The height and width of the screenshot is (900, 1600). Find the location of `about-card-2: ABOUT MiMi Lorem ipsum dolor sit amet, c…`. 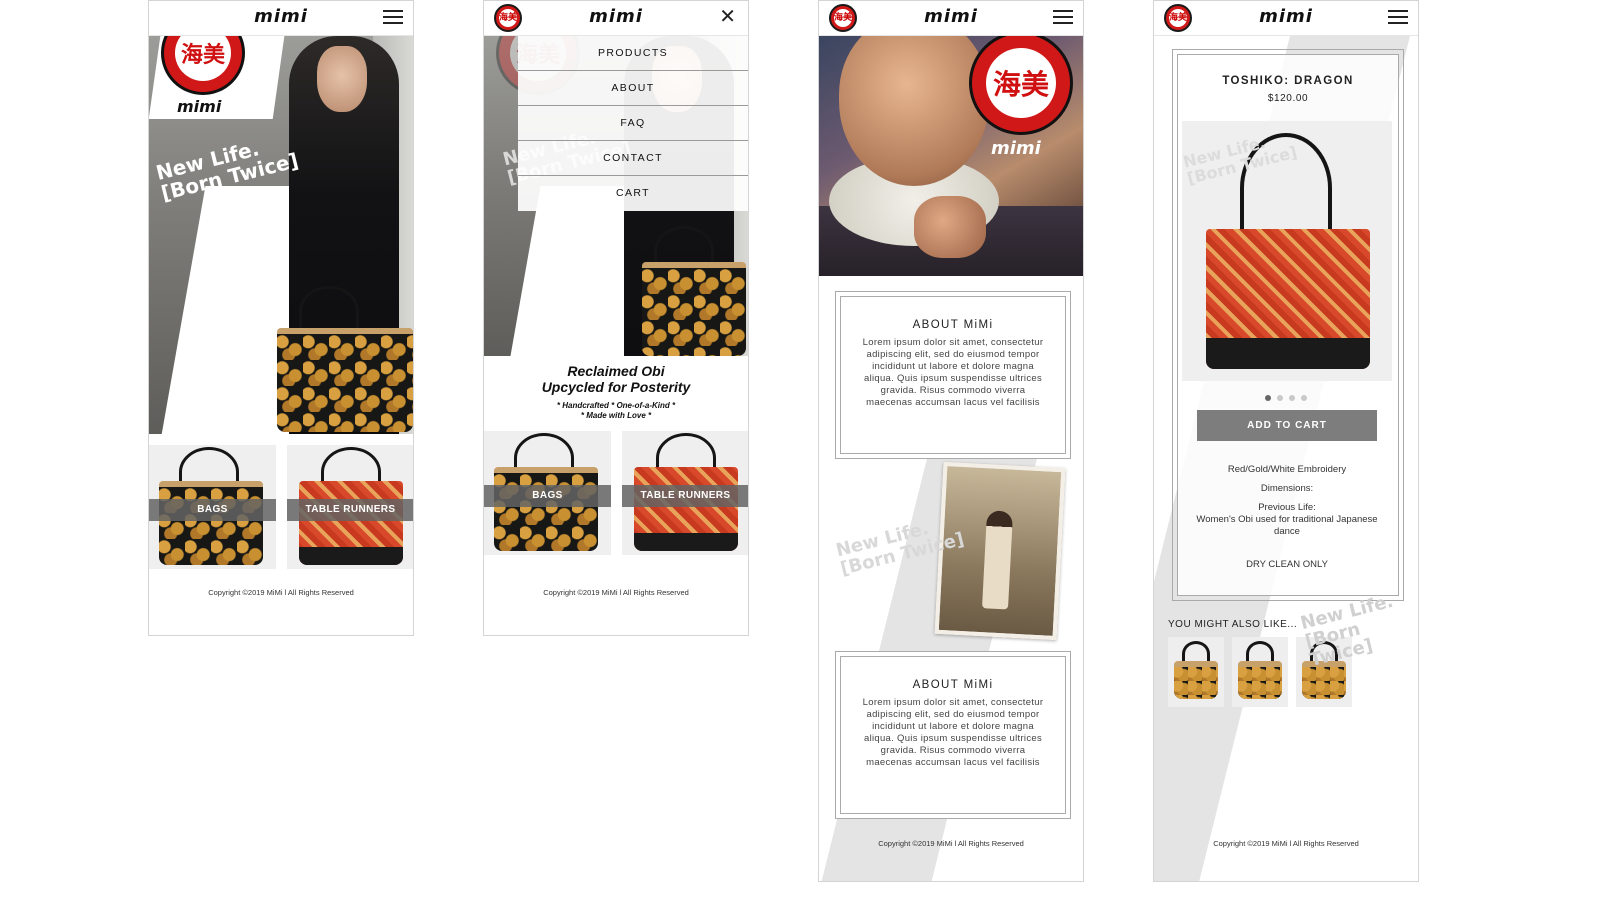

about-card-2: ABOUT MiMi Lorem ipsum dolor sit amet, c… is located at coordinates (953, 735).